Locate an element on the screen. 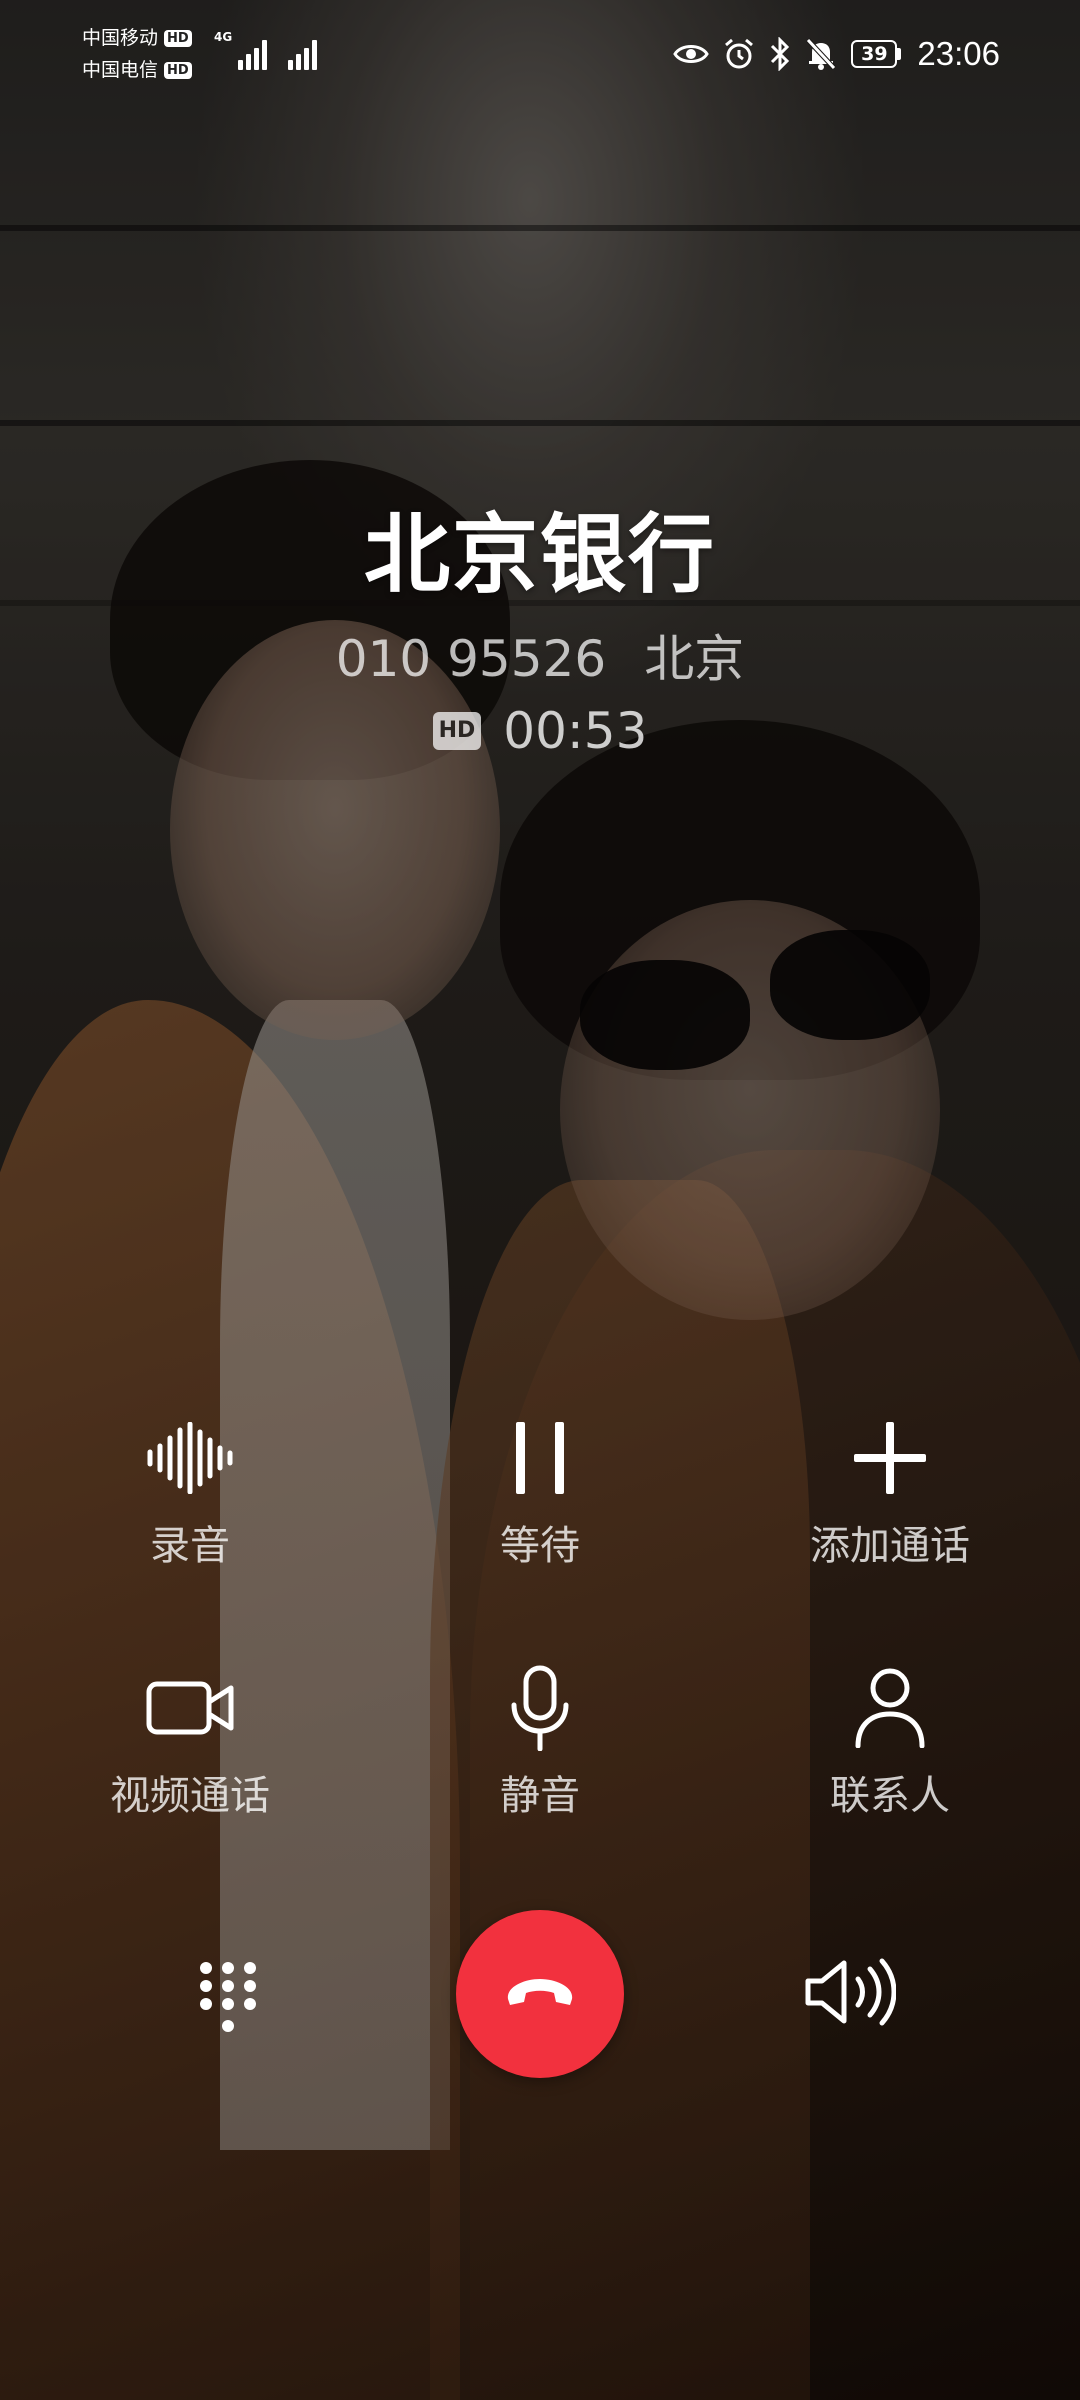  add-call-label: 添加通话 is located at coordinates (890, 1546).